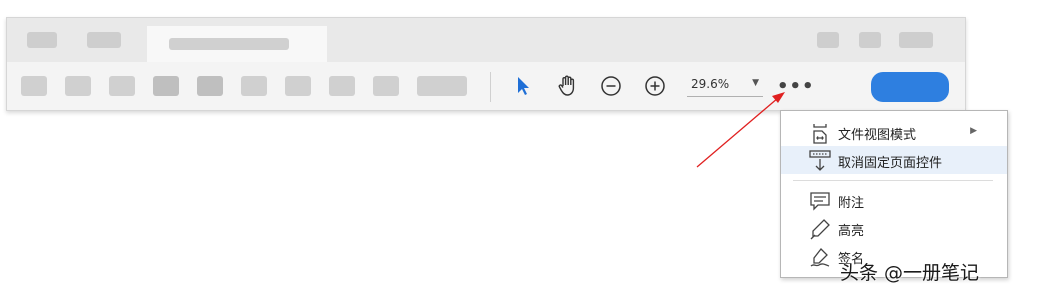 Image resolution: width=1040 pixels, height=295 pixels. Describe the element at coordinates (851, 203) in the screenshot. I see `menu-item-label: 附注` at that location.